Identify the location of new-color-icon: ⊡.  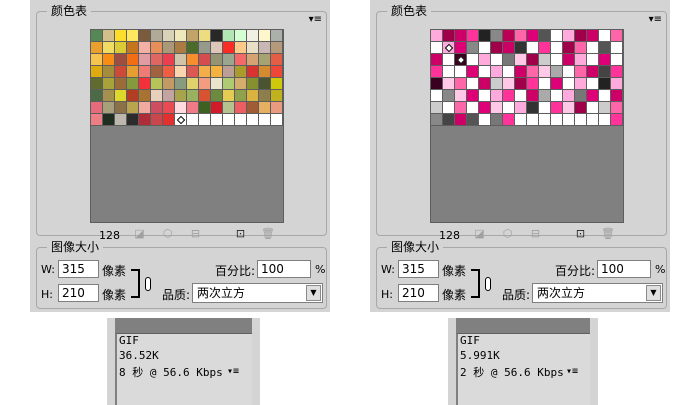
(580, 233).